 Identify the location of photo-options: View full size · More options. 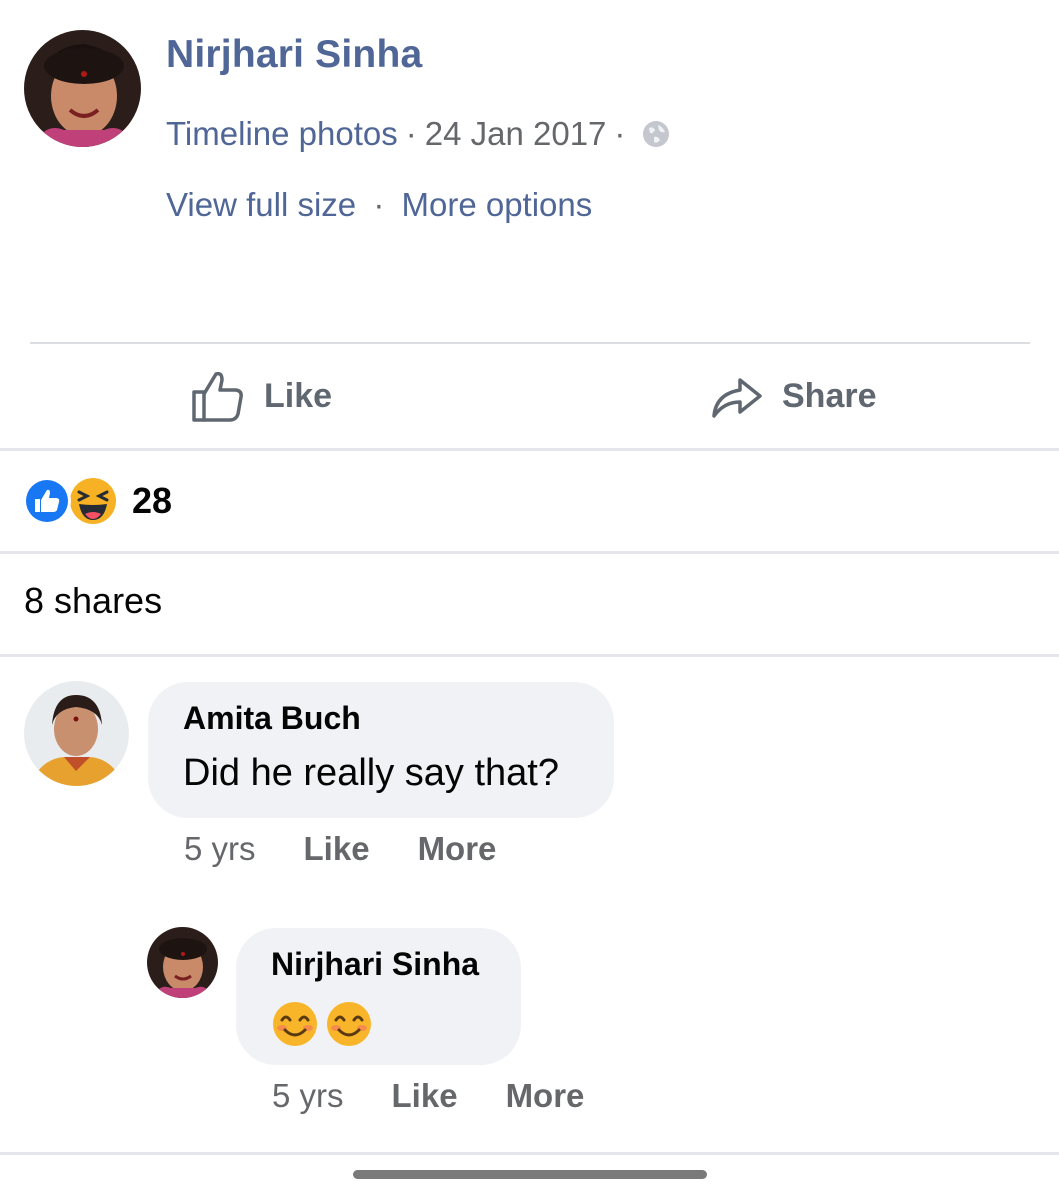
(379, 205).